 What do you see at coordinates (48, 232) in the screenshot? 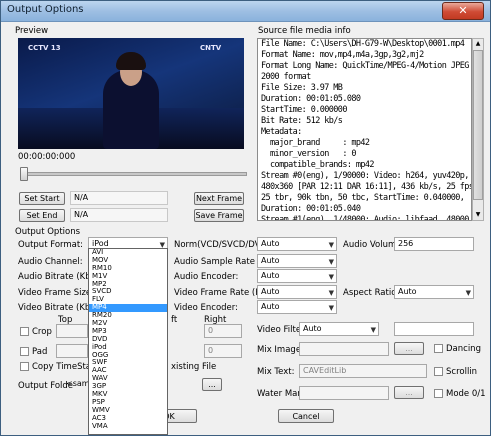
I see `output-options-label: Output Options` at bounding box center [48, 232].